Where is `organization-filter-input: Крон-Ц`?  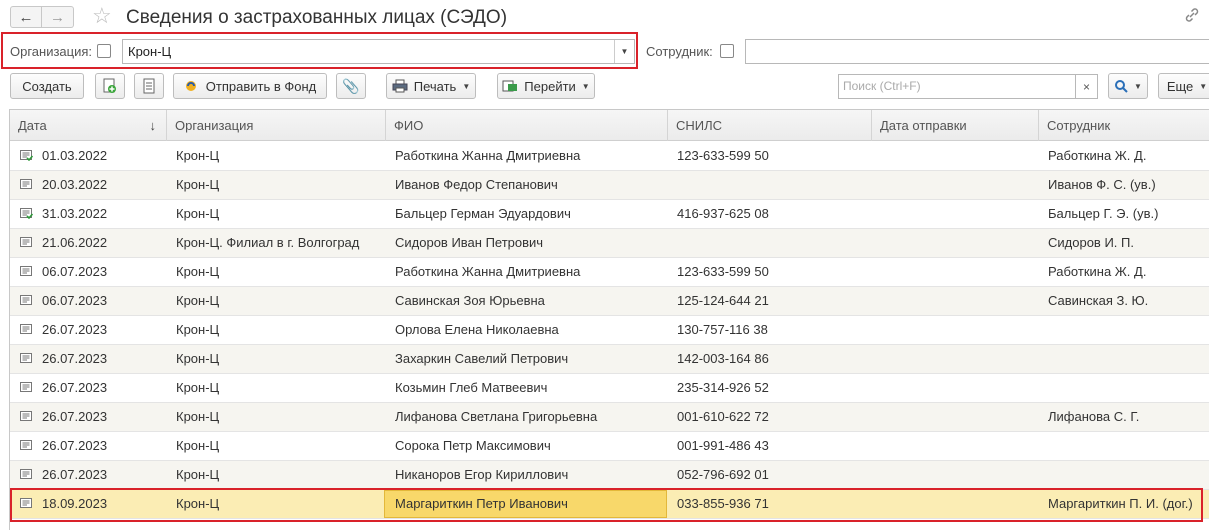 organization-filter-input: Крон-Ц is located at coordinates (378, 51).